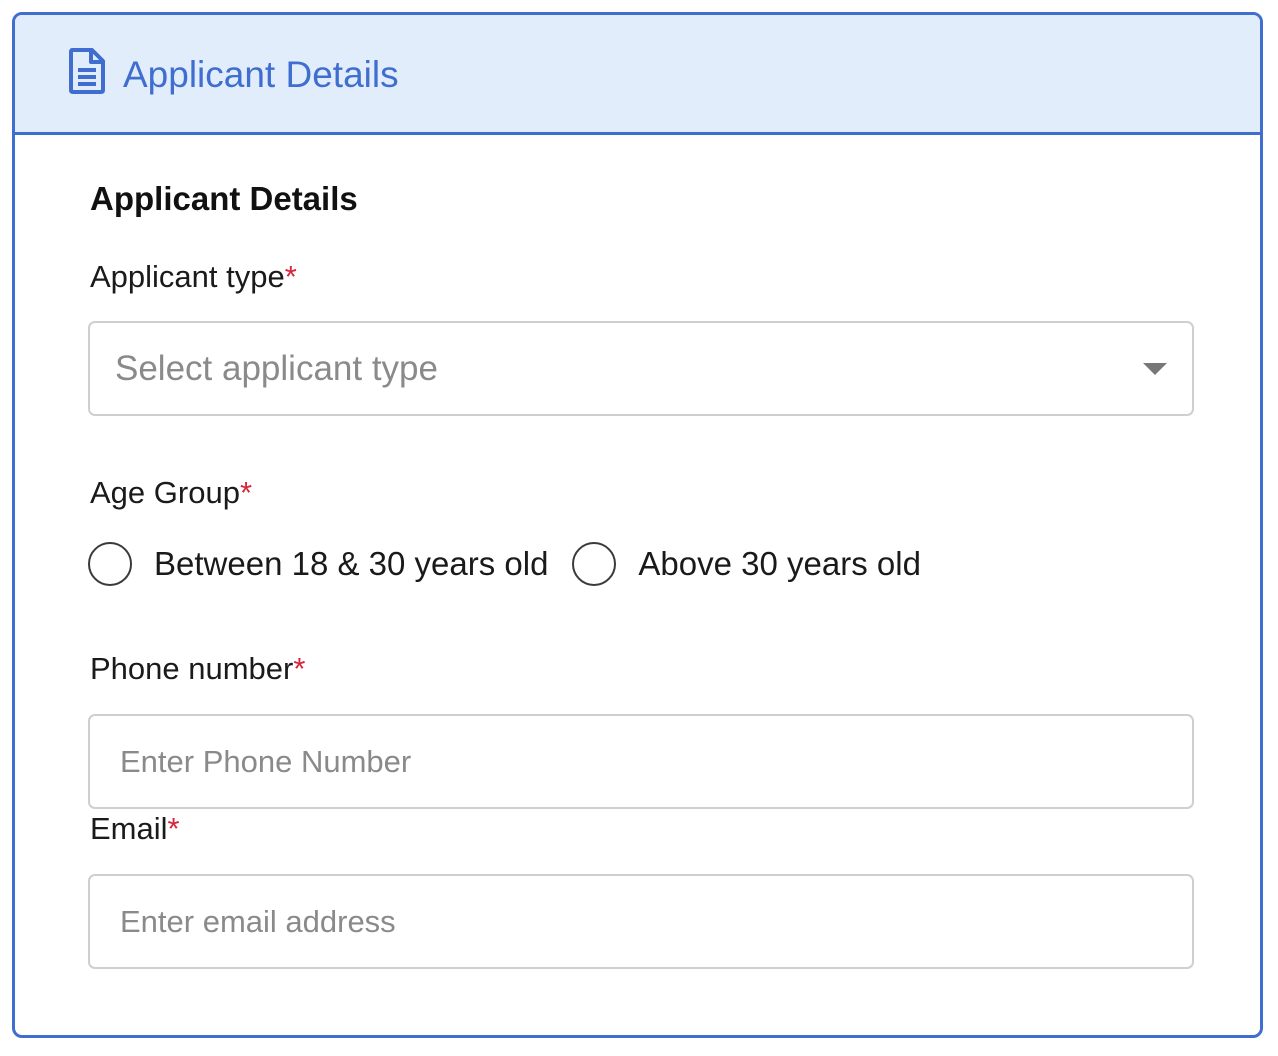  What do you see at coordinates (1155, 369) in the screenshot?
I see `caret-down-icon` at bounding box center [1155, 369].